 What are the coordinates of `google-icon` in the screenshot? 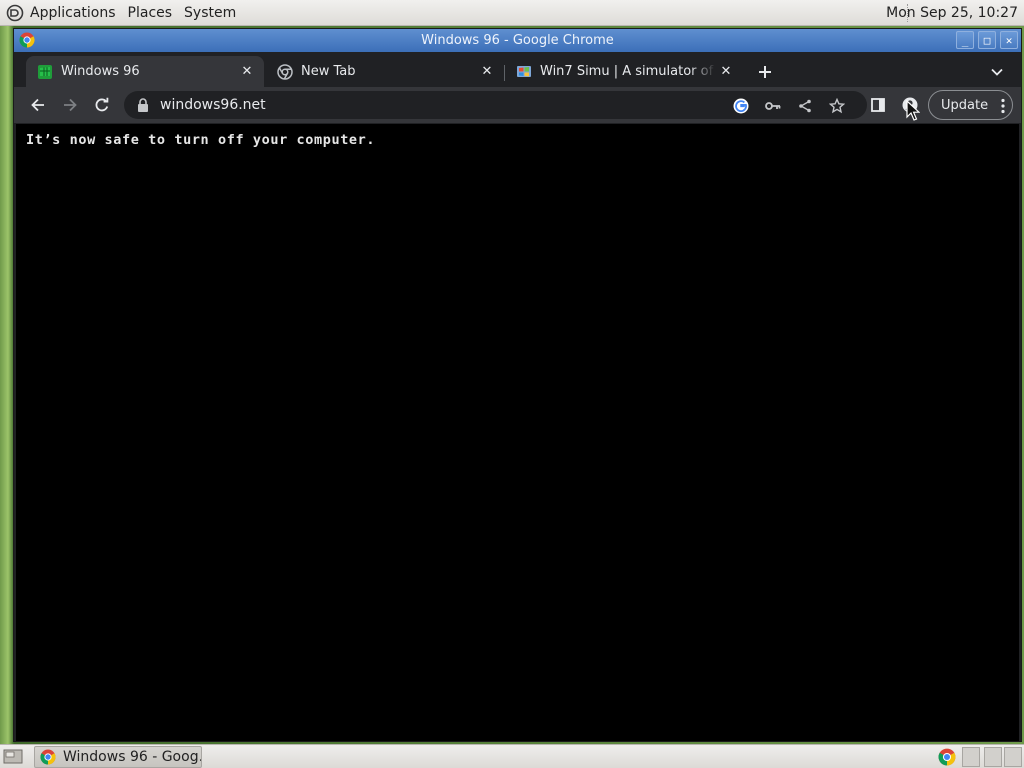 It's located at (741, 106).